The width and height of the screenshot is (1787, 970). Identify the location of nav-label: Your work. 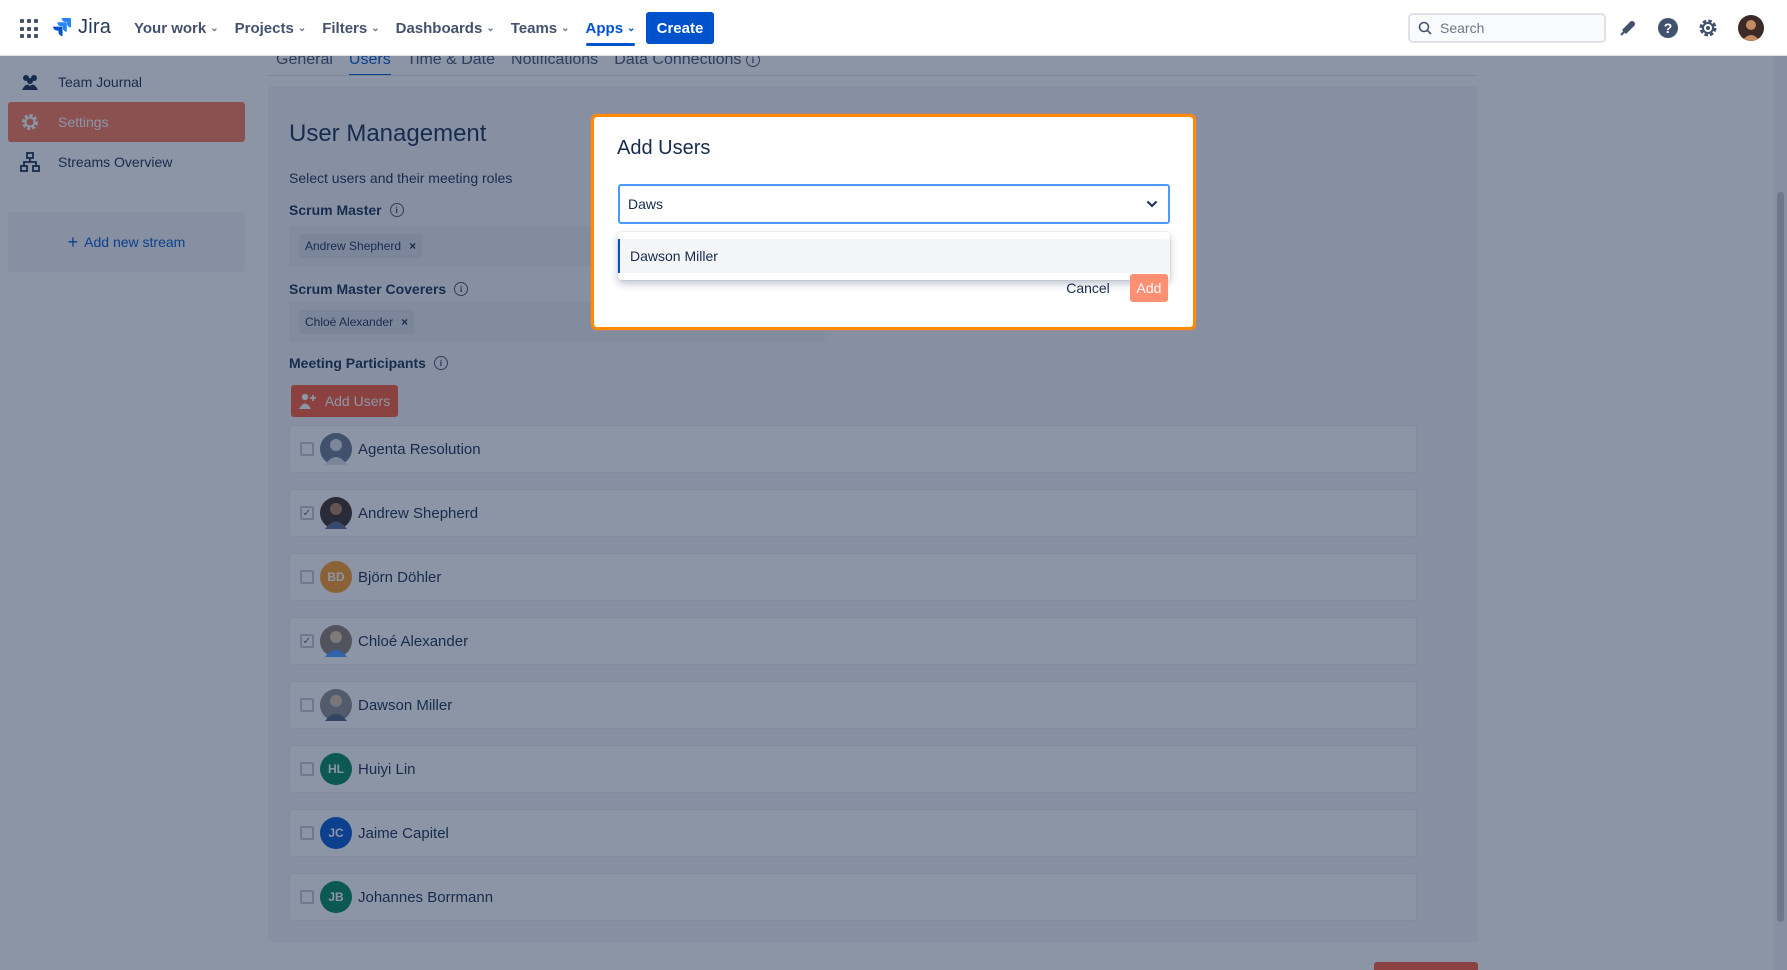
(170, 28).